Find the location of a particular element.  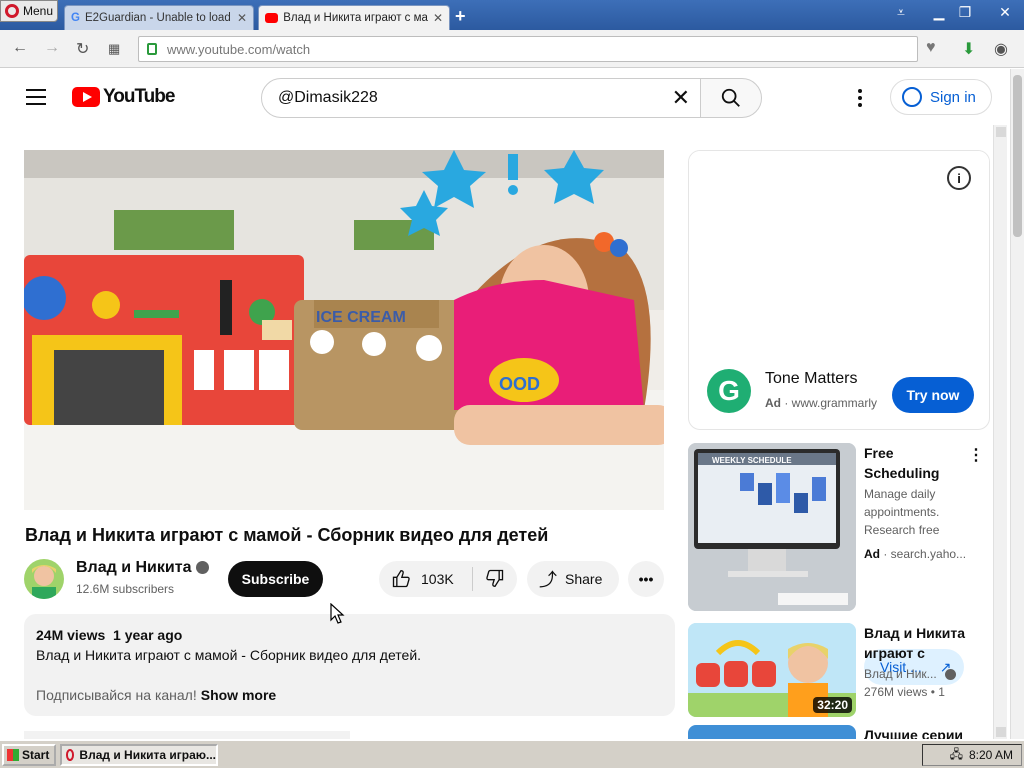

search-input: @Dimasik228 ✕ is located at coordinates (481, 98).